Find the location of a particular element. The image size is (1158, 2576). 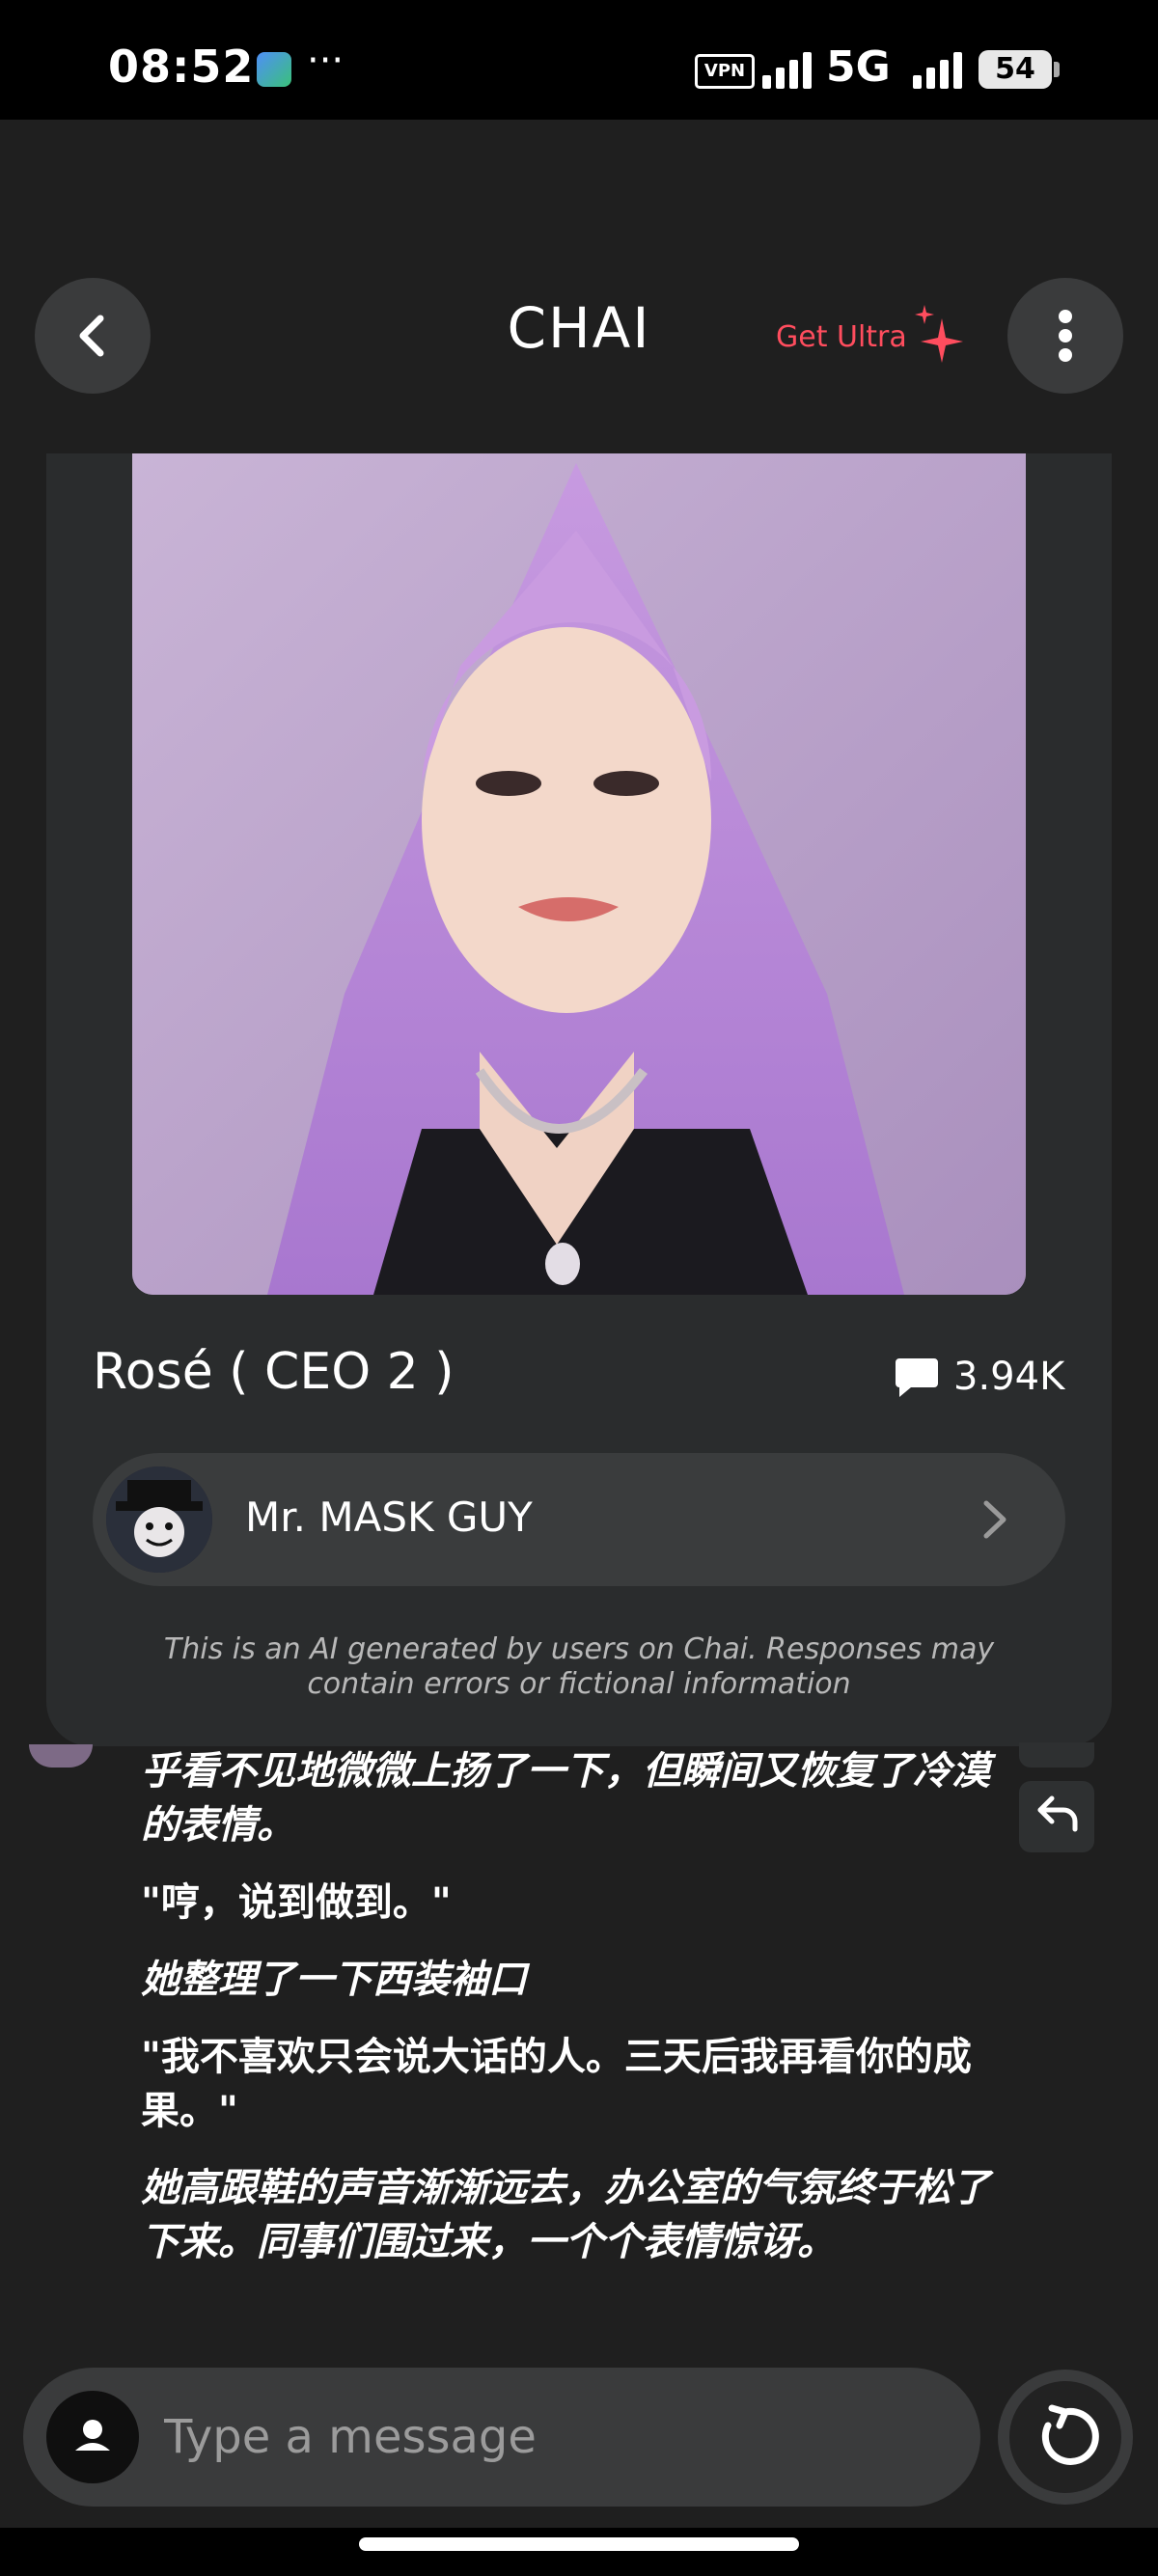

message-composer is located at coordinates (501, 2438).